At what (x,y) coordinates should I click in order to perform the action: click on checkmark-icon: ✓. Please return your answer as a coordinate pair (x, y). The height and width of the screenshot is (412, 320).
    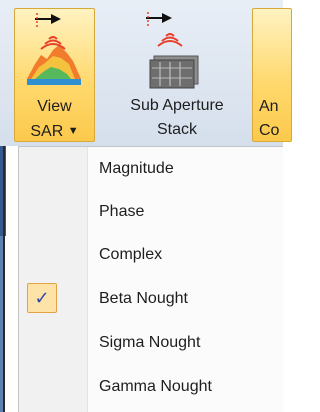
    Looking at the image, I should click on (42, 298).